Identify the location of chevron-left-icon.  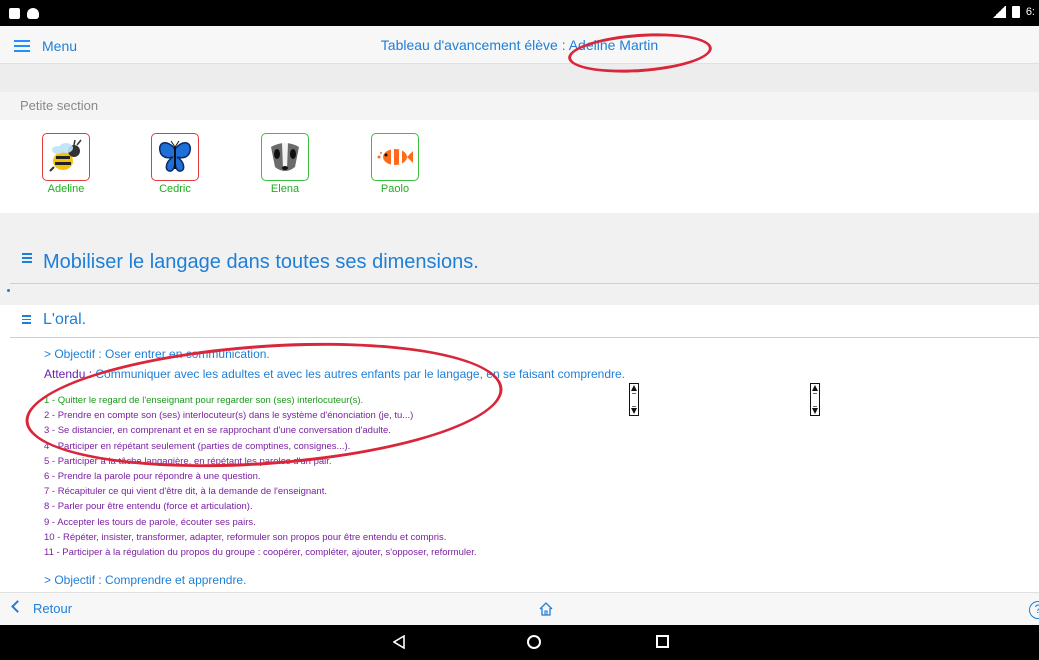
(17, 606).